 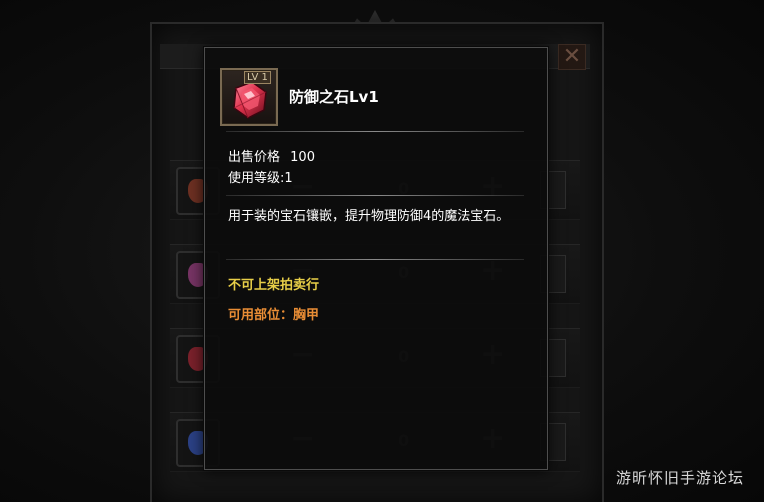 I want to click on sell-price: 出售价格 100, so click(x=271, y=155).